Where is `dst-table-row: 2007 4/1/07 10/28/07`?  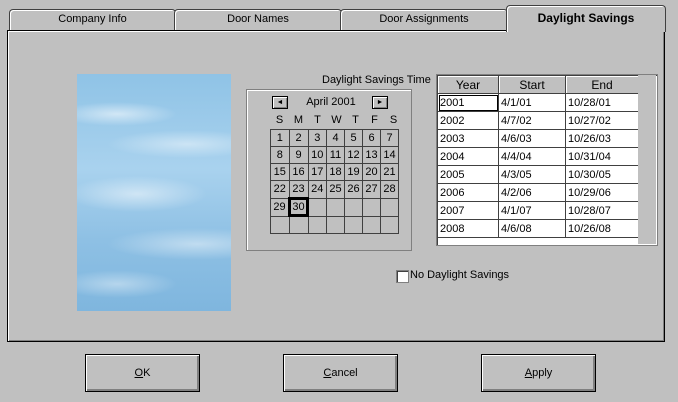
dst-table-row: 2007 4/1/07 10/28/07 is located at coordinates (538, 210).